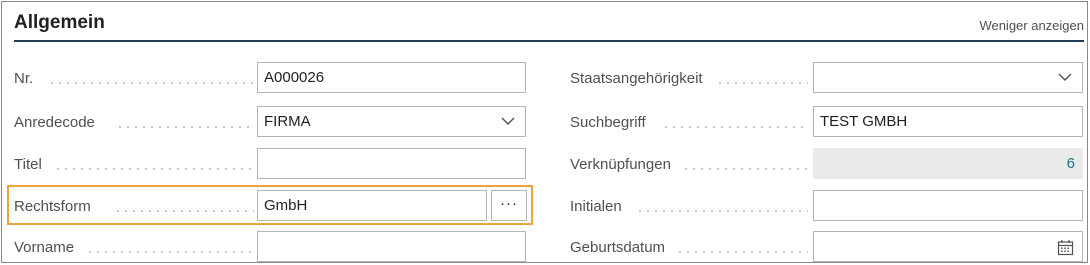 The width and height of the screenshot is (1090, 265). I want to click on row-geburtsdatum: Geburtsdatum, so click(827, 247).